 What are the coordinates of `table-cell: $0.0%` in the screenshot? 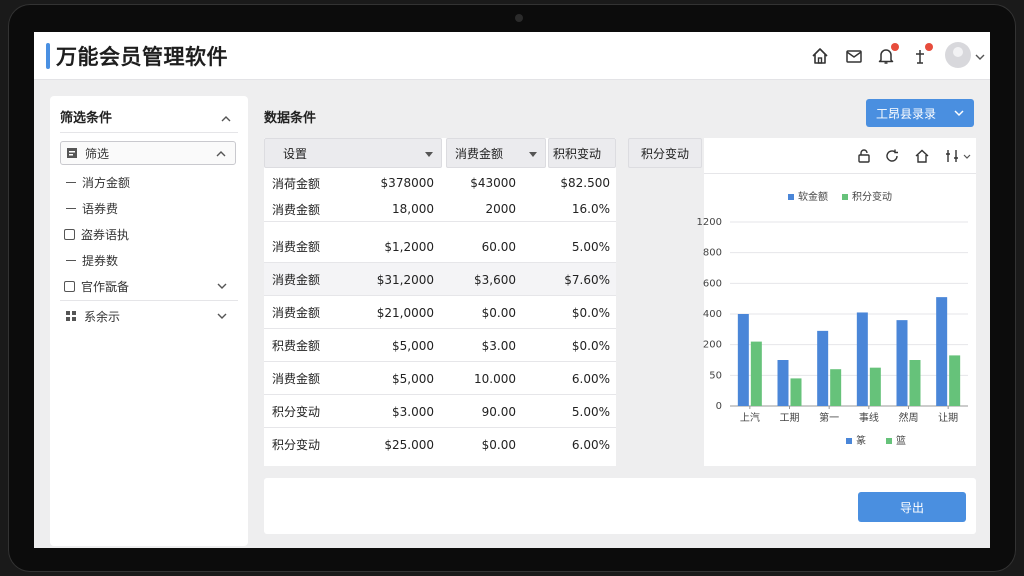 It's located at (590, 312).